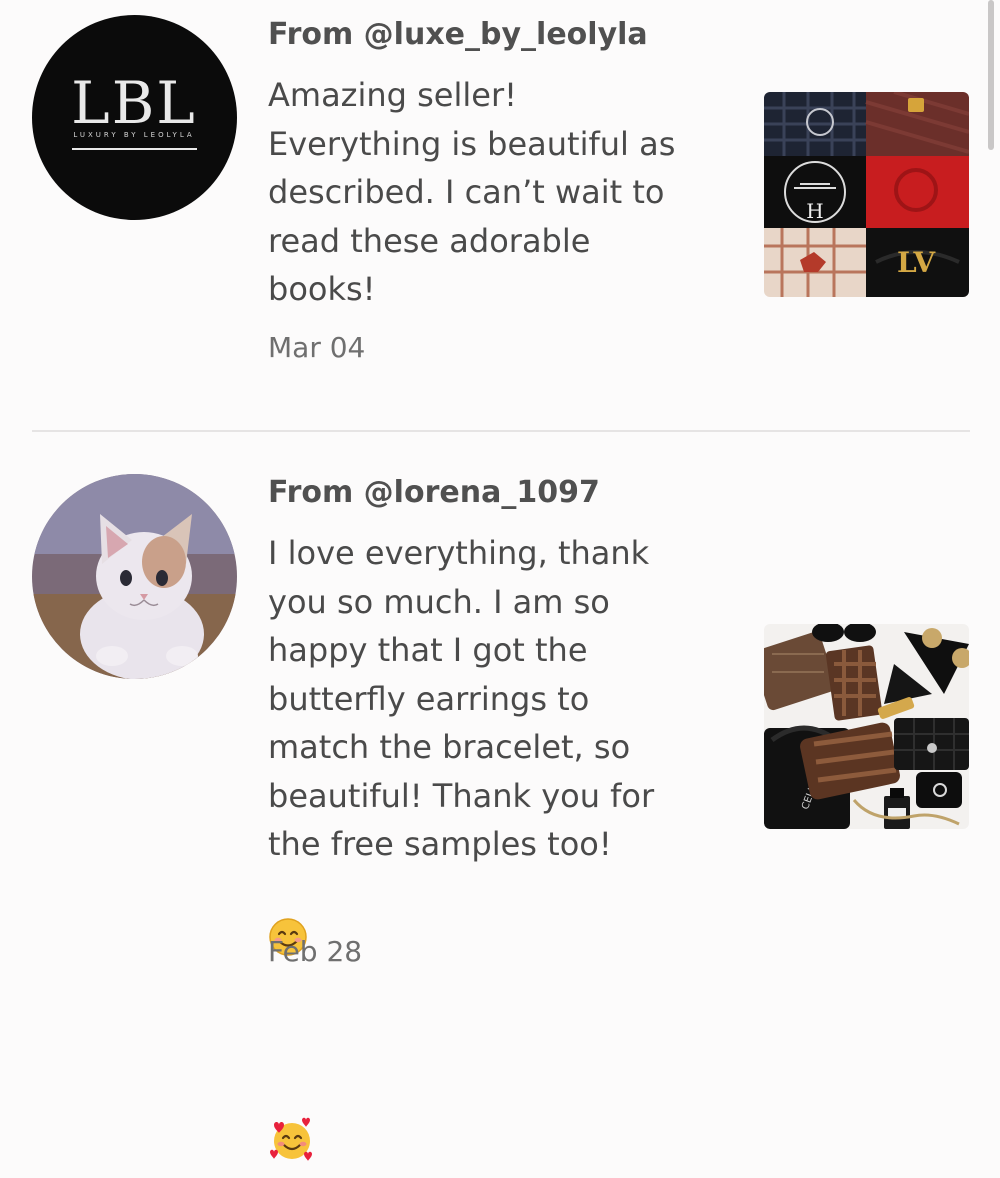 Image resolution: width=1000 pixels, height=1178 pixels. What do you see at coordinates (133, 135) in the screenshot?
I see `svg-text: LUXURY BY LEOLYLA` at bounding box center [133, 135].